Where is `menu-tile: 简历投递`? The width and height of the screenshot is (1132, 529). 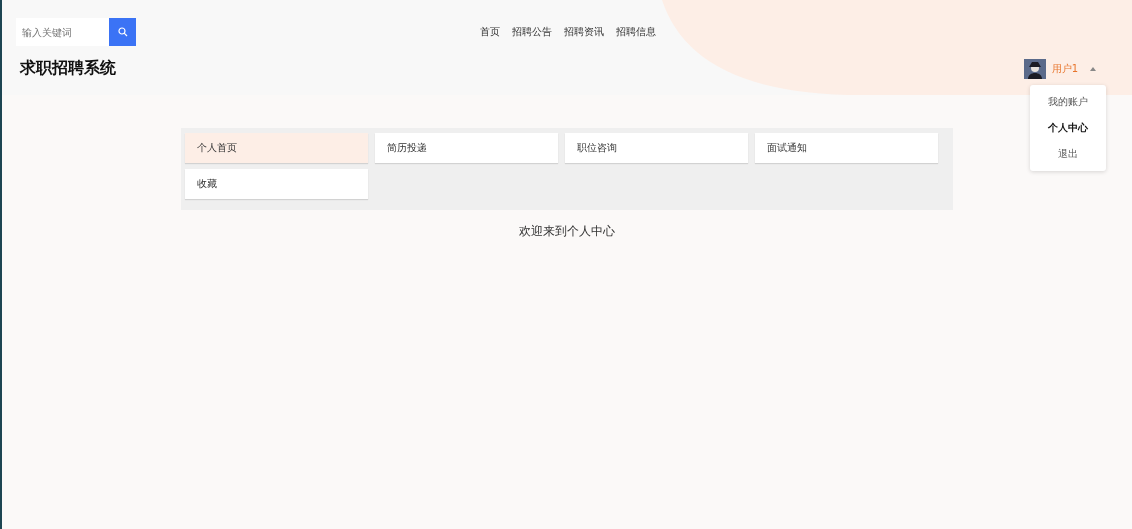 menu-tile: 简历投递 is located at coordinates (466, 148).